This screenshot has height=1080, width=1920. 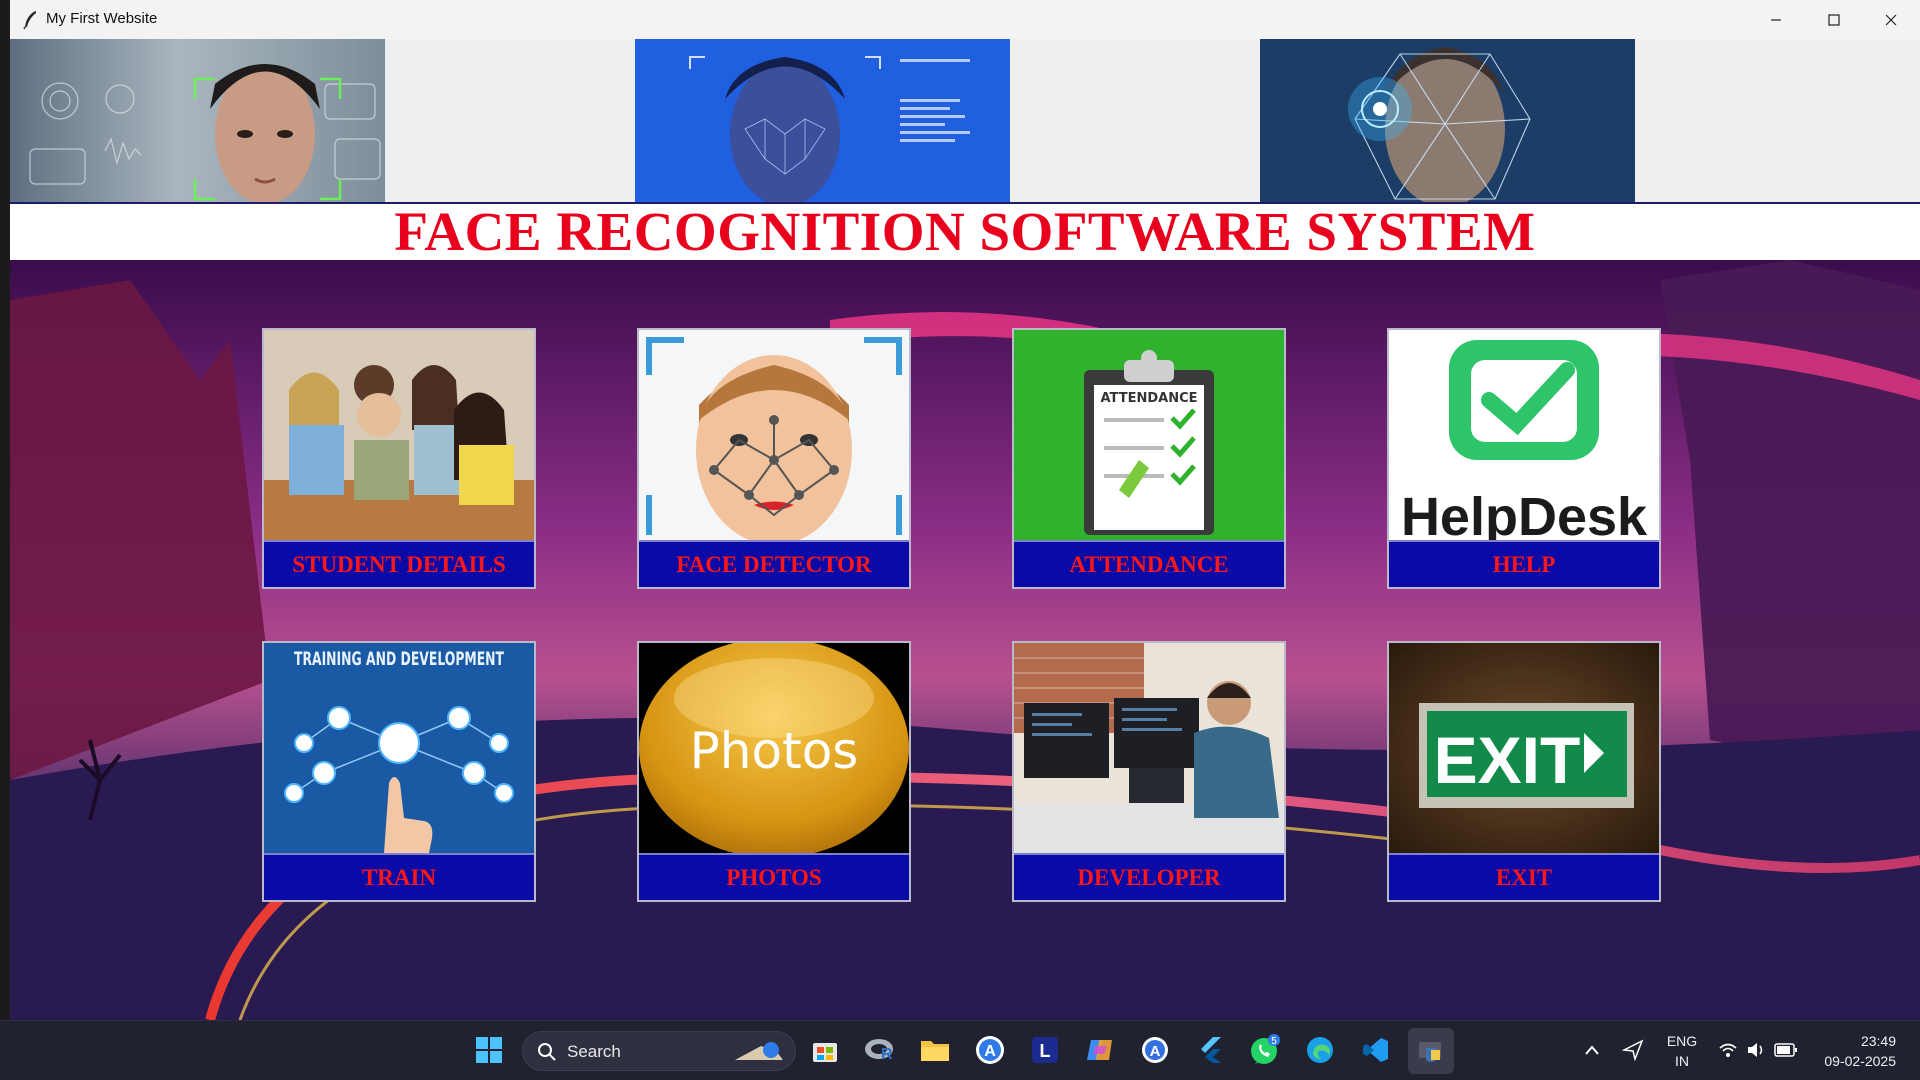 I want to click on r-studio-button: R, so click(x=879, y=1050).